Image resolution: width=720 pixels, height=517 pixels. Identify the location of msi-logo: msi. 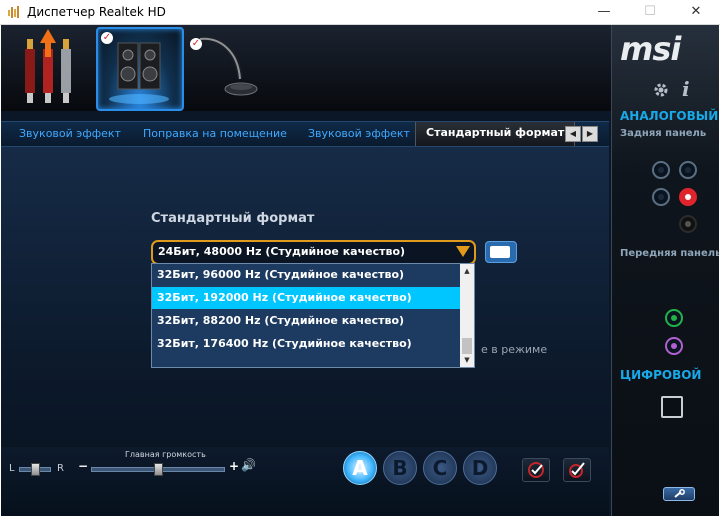
(650, 49).